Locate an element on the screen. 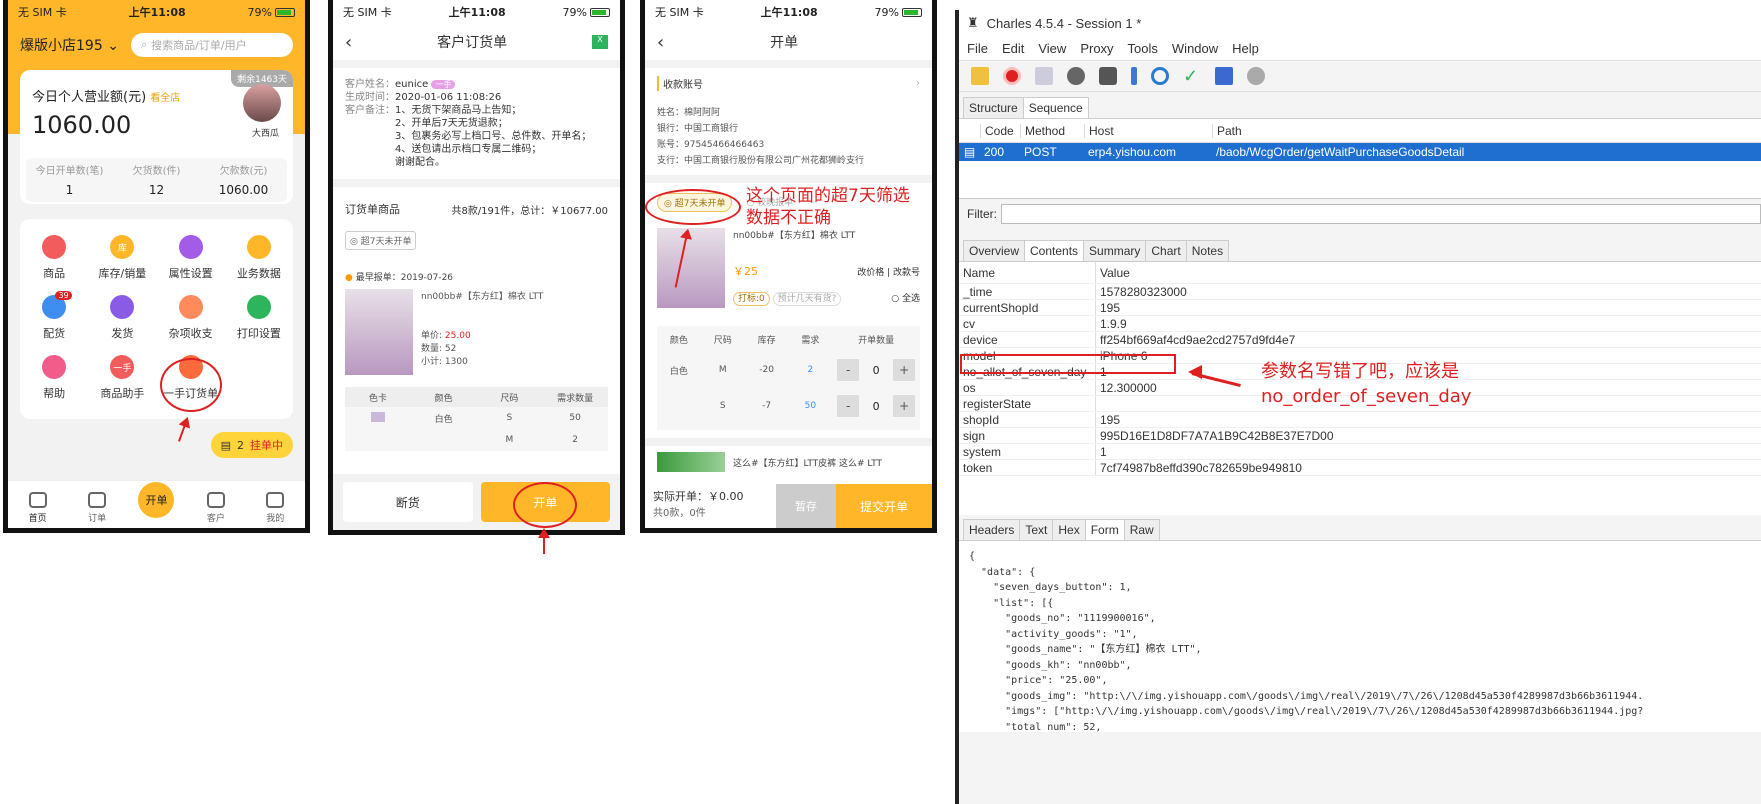 This screenshot has height=804, width=1761. json-line: "price": "25.00", is located at coordinates (1038, 680).